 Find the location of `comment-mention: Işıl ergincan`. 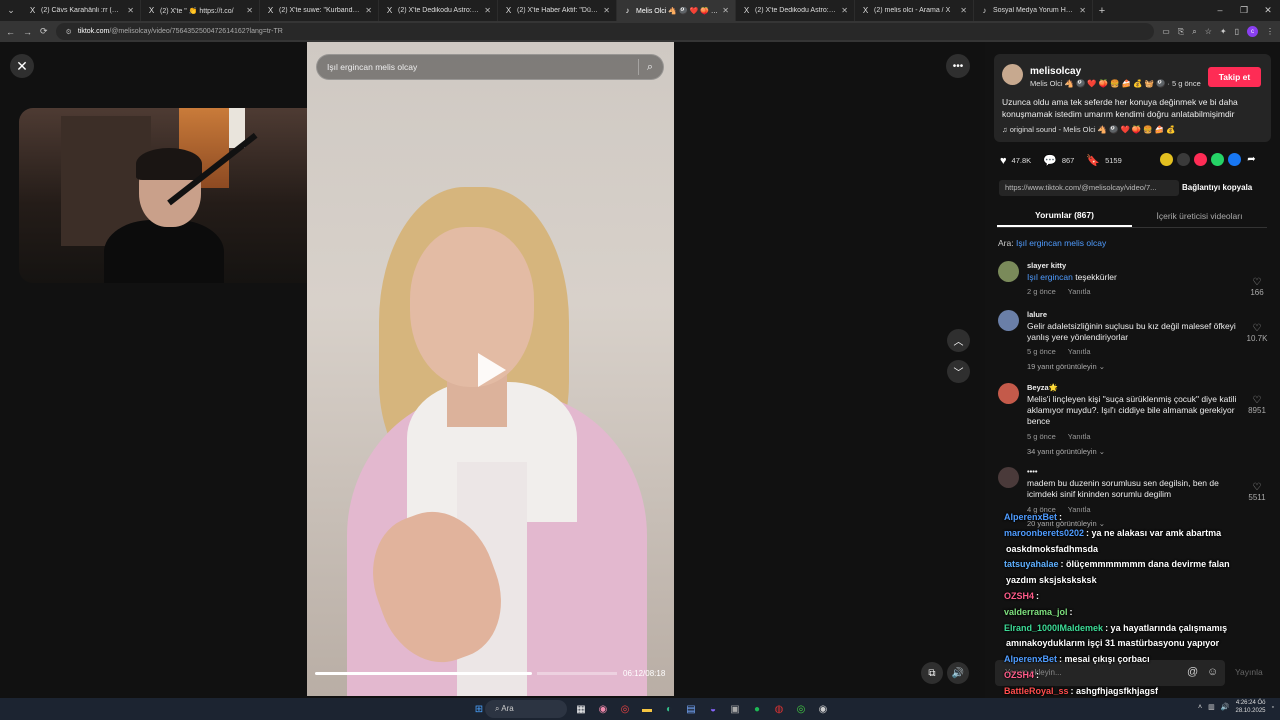

comment-mention: Işıl ergincan is located at coordinates (1050, 277).